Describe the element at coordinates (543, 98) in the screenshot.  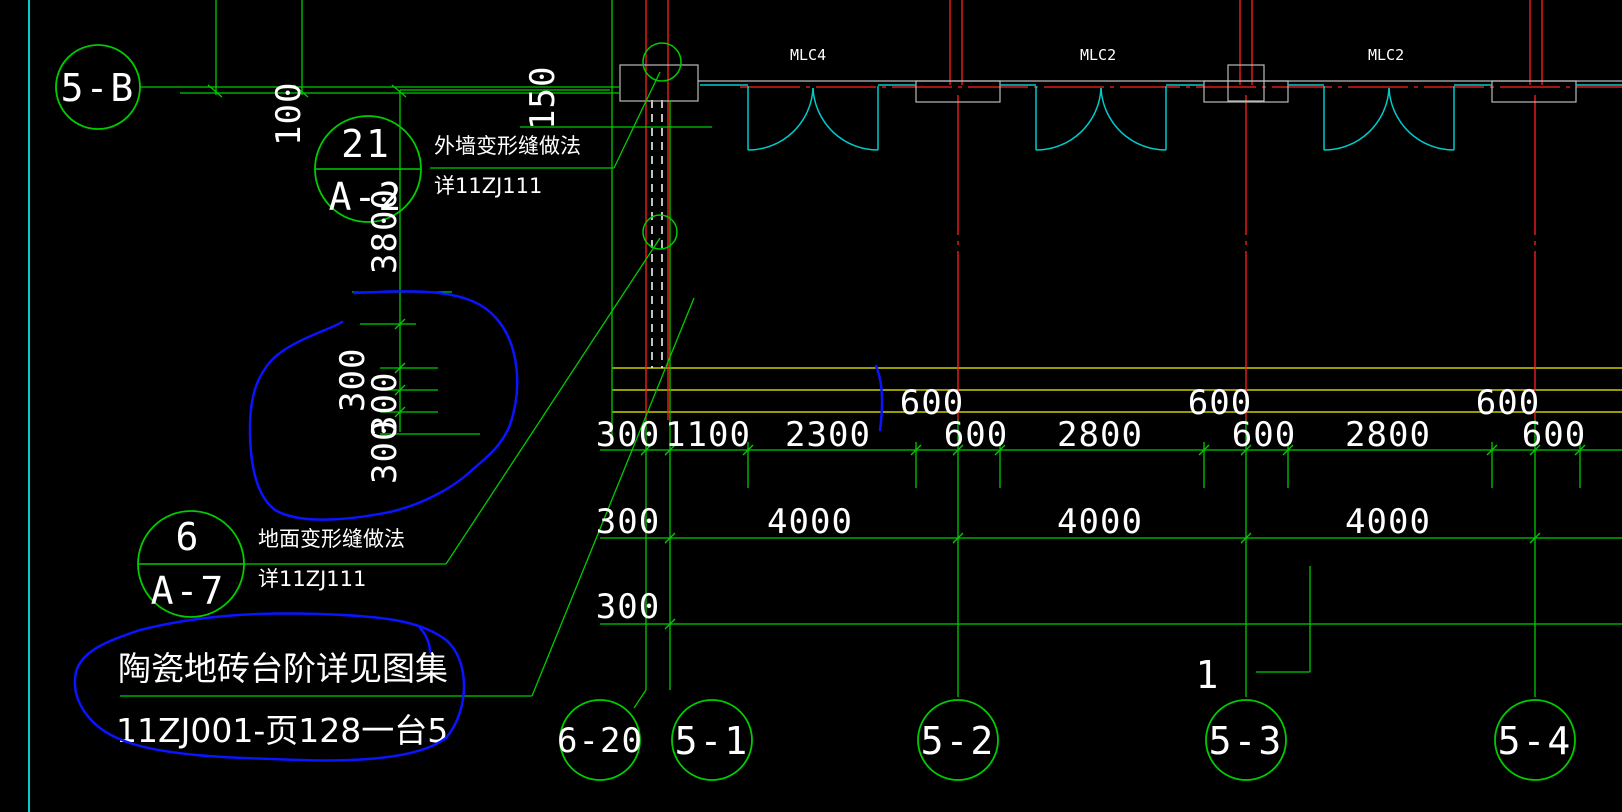
I see `dim-text-150: 150` at that location.